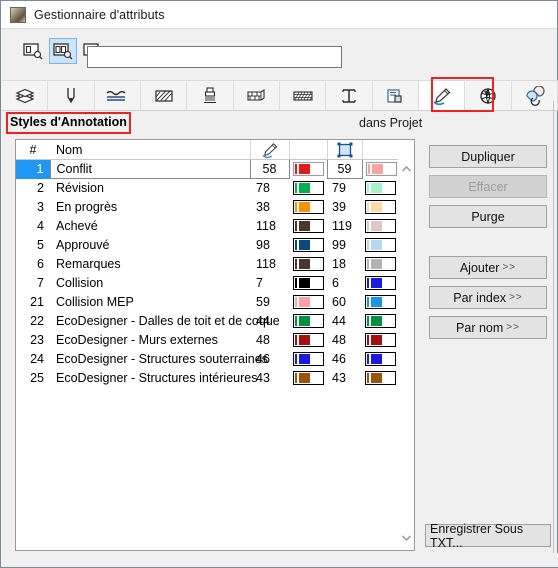  Describe the element at coordinates (269, 340) in the screenshot. I see `row-pen-index: 48` at that location.